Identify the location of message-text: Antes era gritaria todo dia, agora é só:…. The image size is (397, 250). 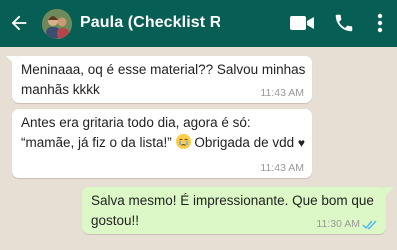
(163, 133).